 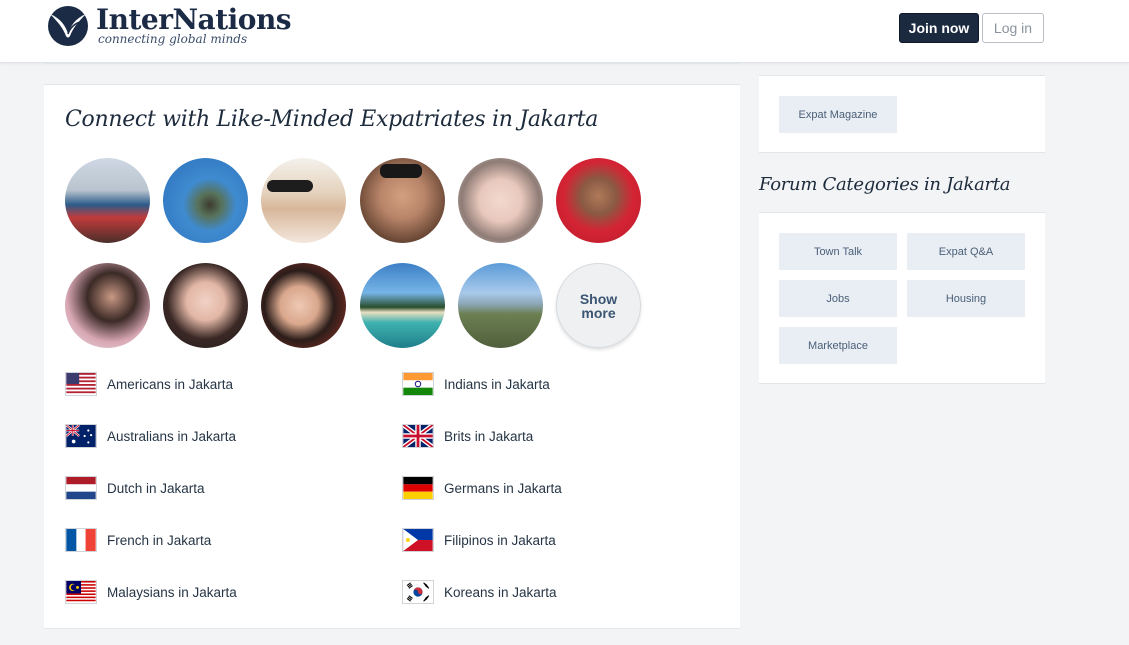 I want to click on germany-flag-icon, so click(x=418, y=488).